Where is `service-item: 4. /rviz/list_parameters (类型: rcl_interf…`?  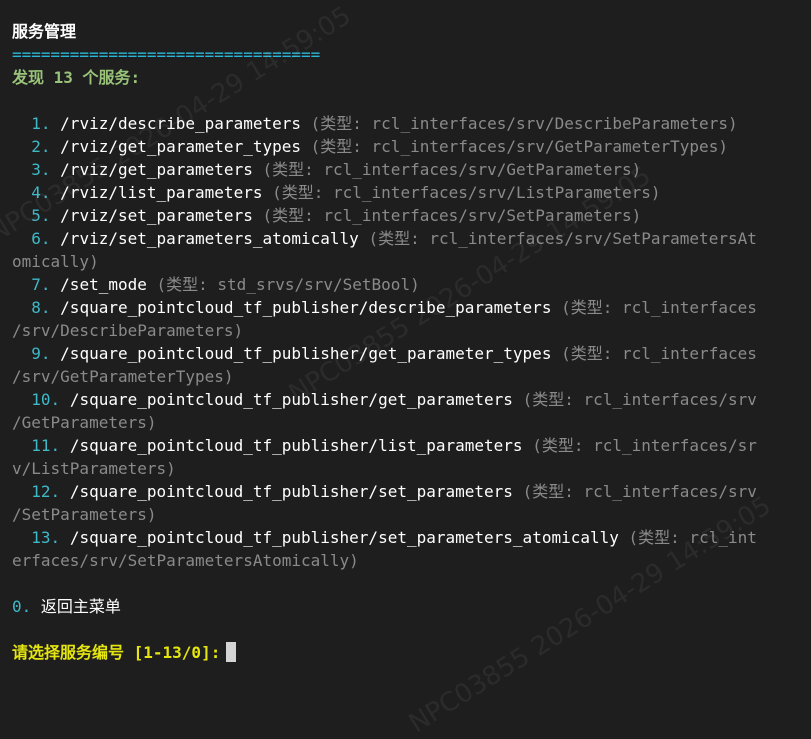 service-item: 4. /rviz/list_parameters (类型: rcl_interf… is located at coordinates (405, 192).